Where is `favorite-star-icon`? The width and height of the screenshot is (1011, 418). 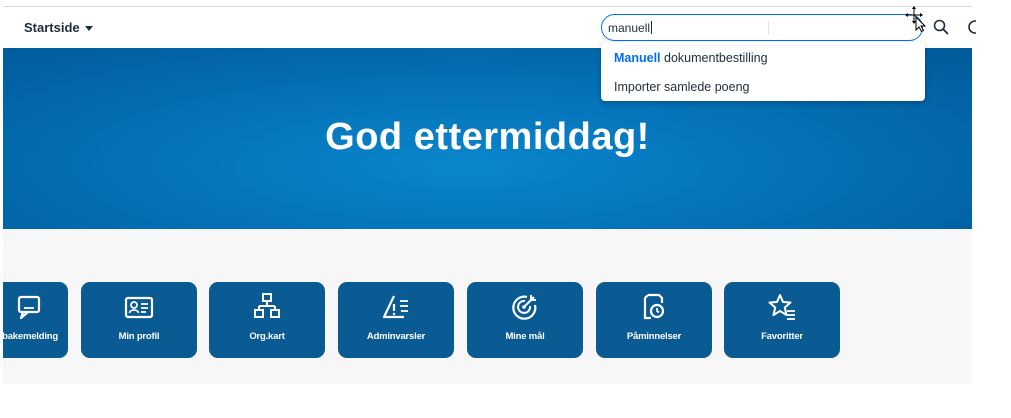 favorite-star-icon is located at coordinates (781, 307).